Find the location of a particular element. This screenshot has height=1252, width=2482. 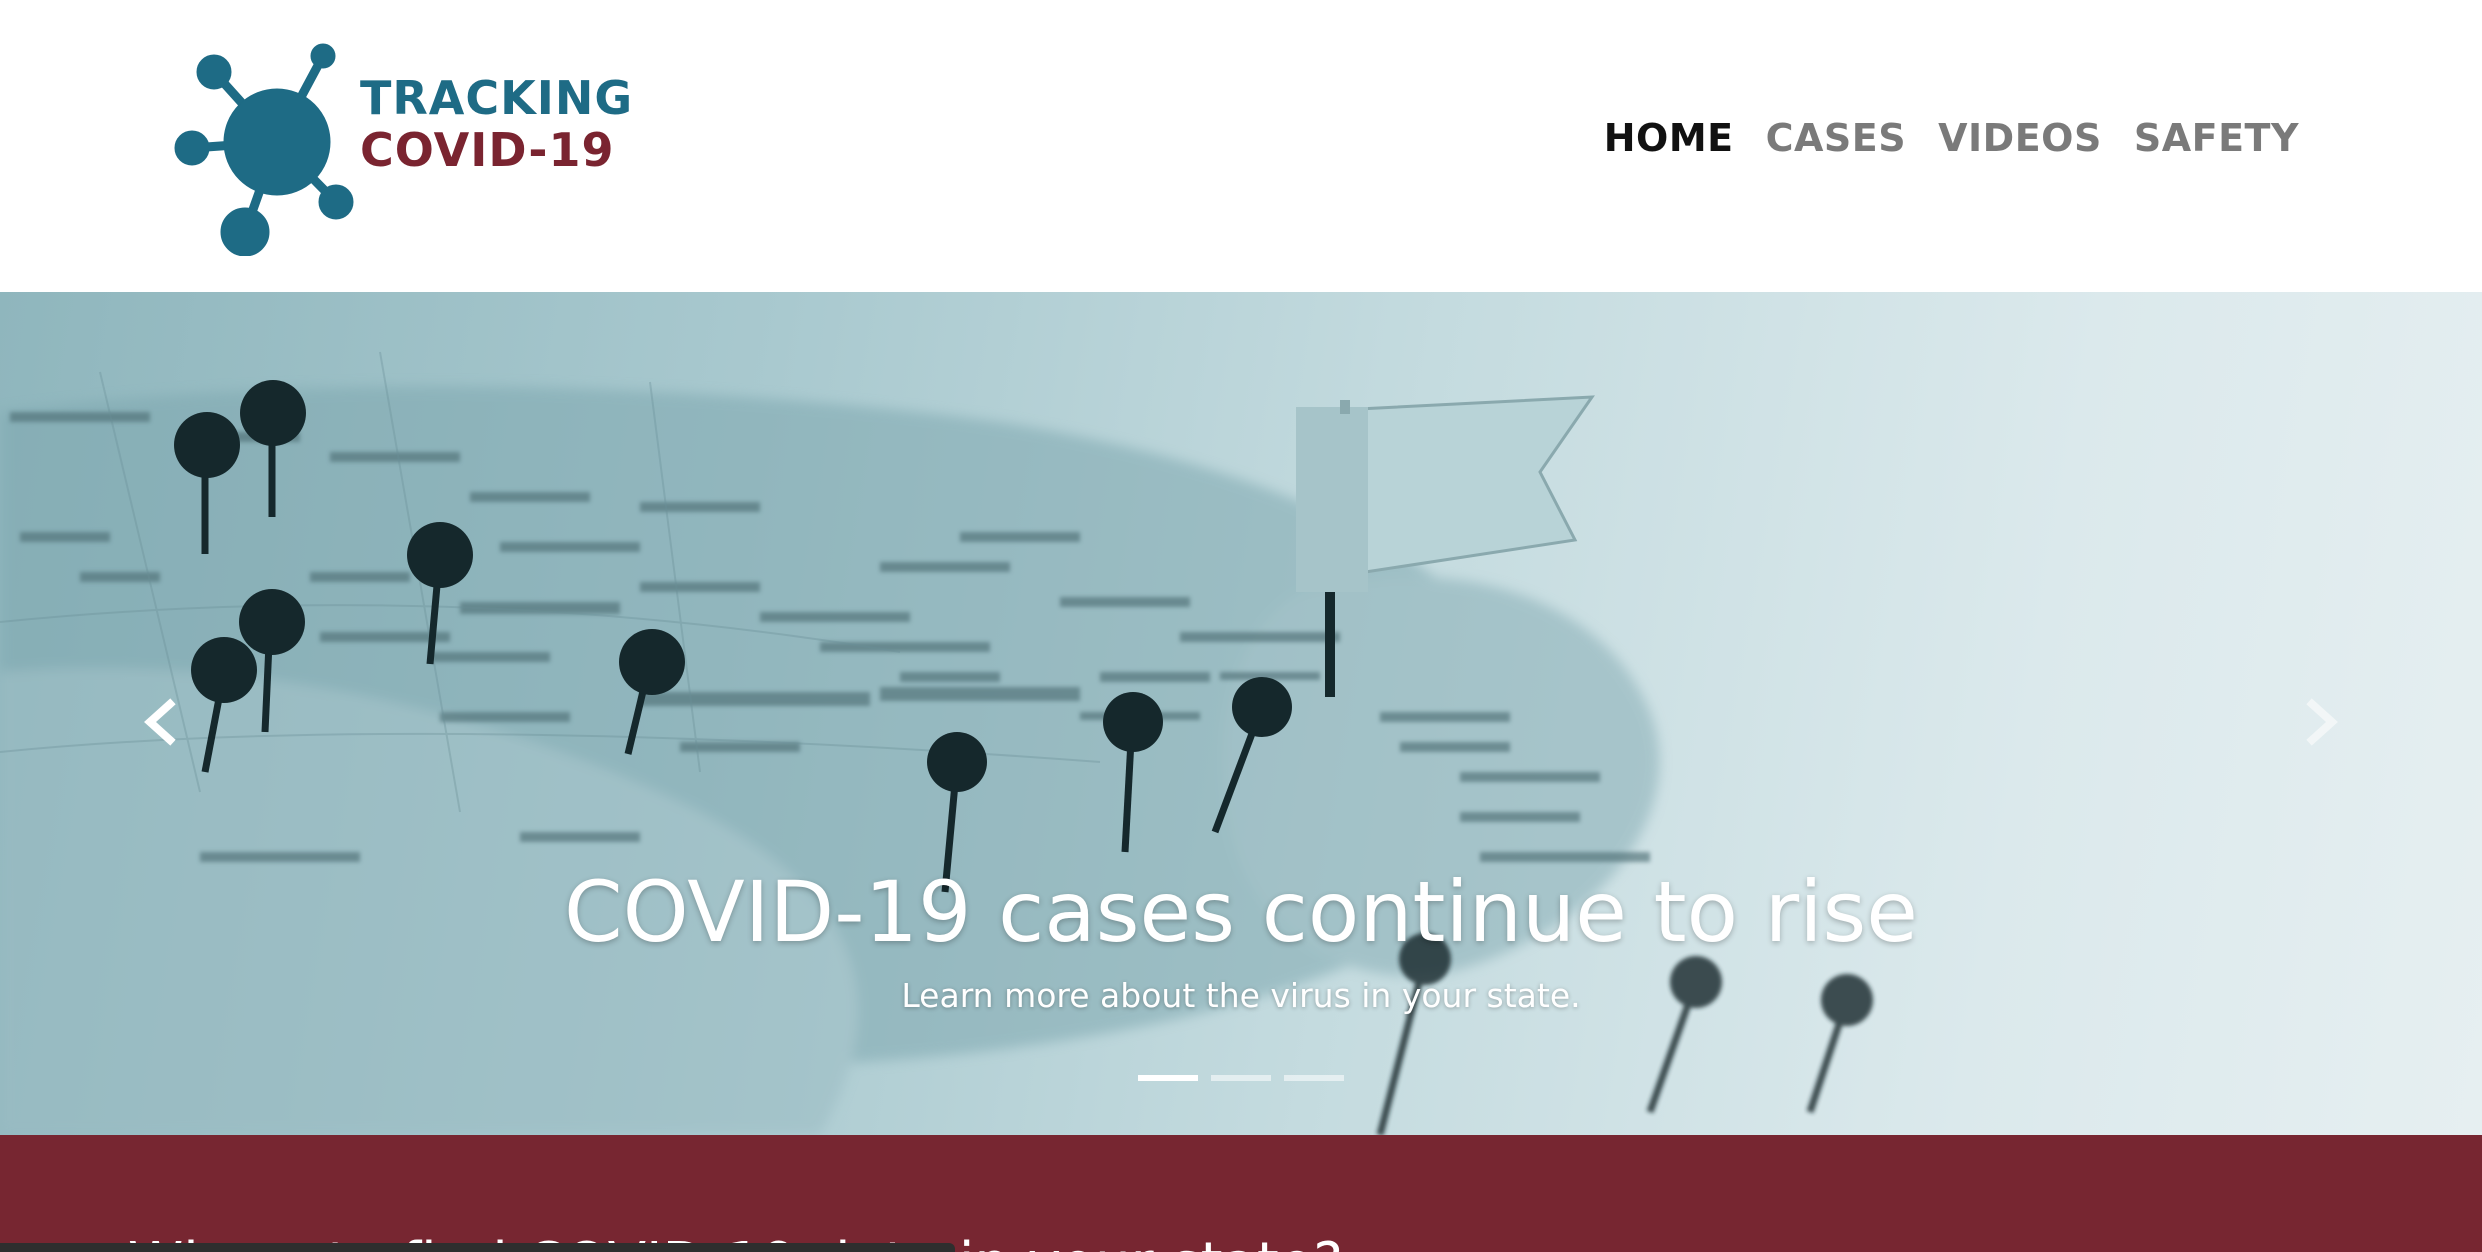

carousel-prev-button is located at coordinates (160, 722).